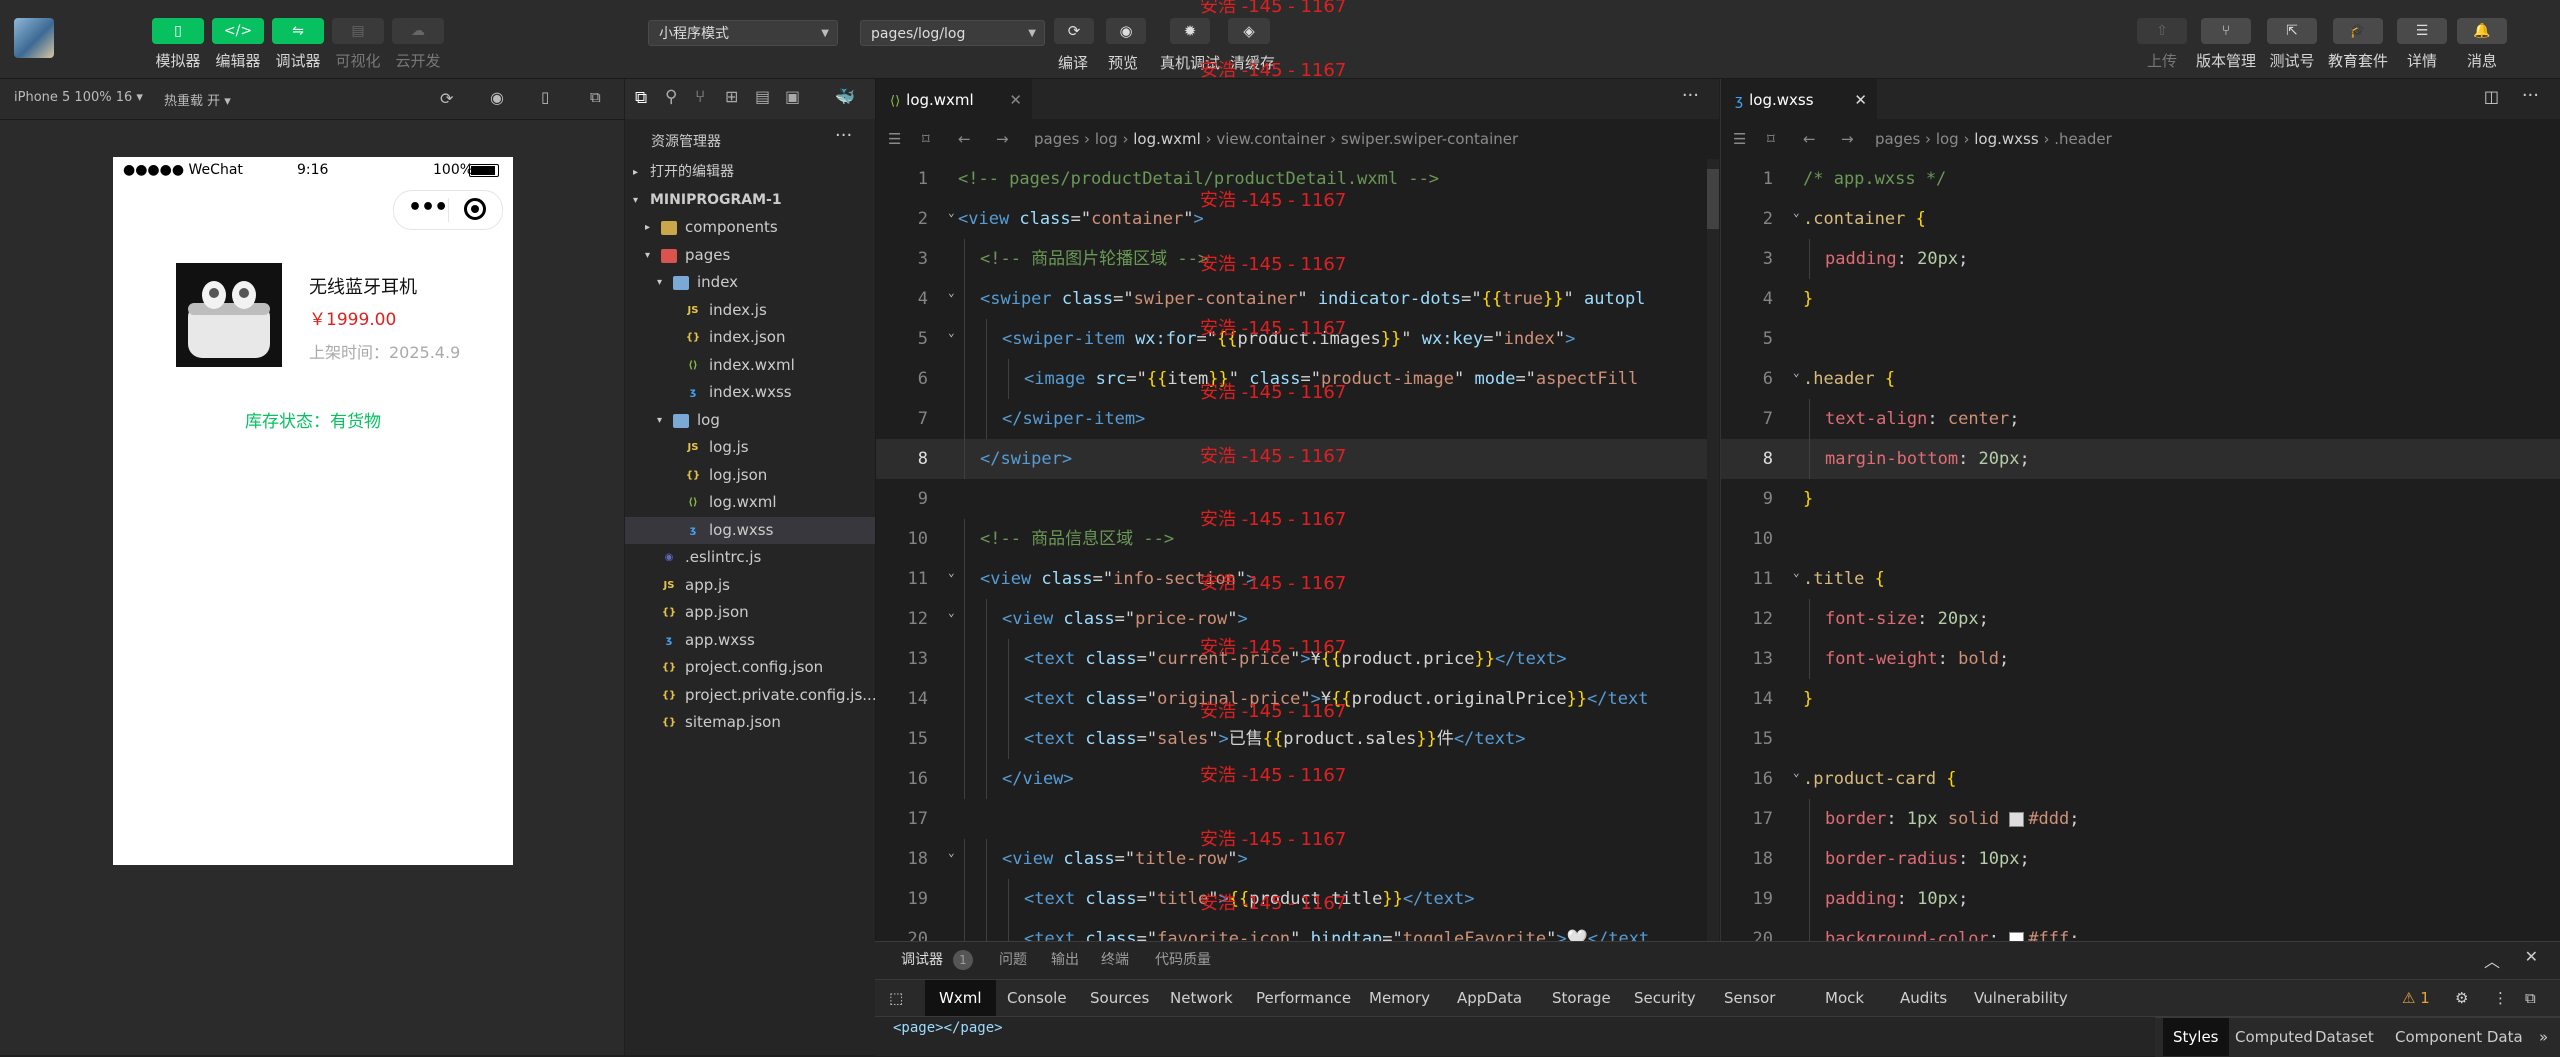 This screenshot has width=2560, height=1057. Describe the element at coordinates (2492, 960) in the screenshot. I see `collapse-icon: ︿` at that location.